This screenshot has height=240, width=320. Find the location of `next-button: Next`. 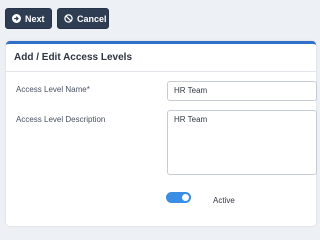

next-button: Next is located at coordinates (28, 18).